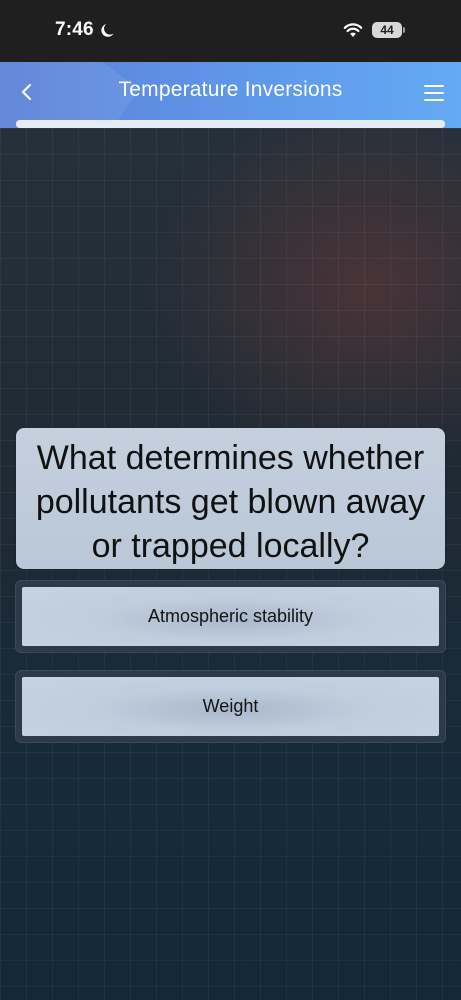 Image resolution: width=461 pixels, height=1000 pixels. I want to click on answer-option-1: Atmospheric stability, so click(230, 616).